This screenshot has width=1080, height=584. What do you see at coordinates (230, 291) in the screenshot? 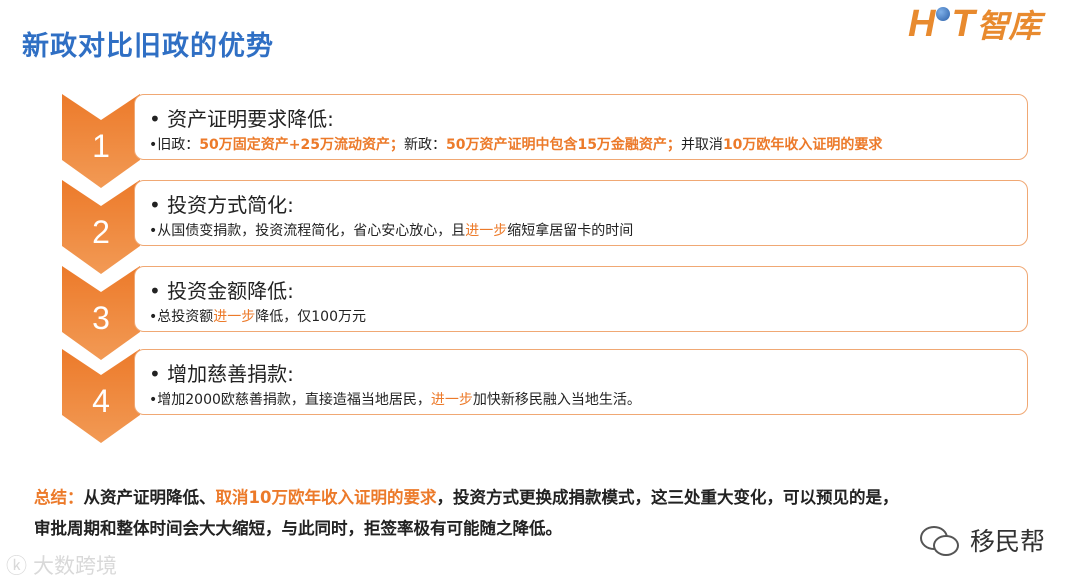
I see `advantage-heading-text: 投资金额降低:` at bounding box center [230, 291].